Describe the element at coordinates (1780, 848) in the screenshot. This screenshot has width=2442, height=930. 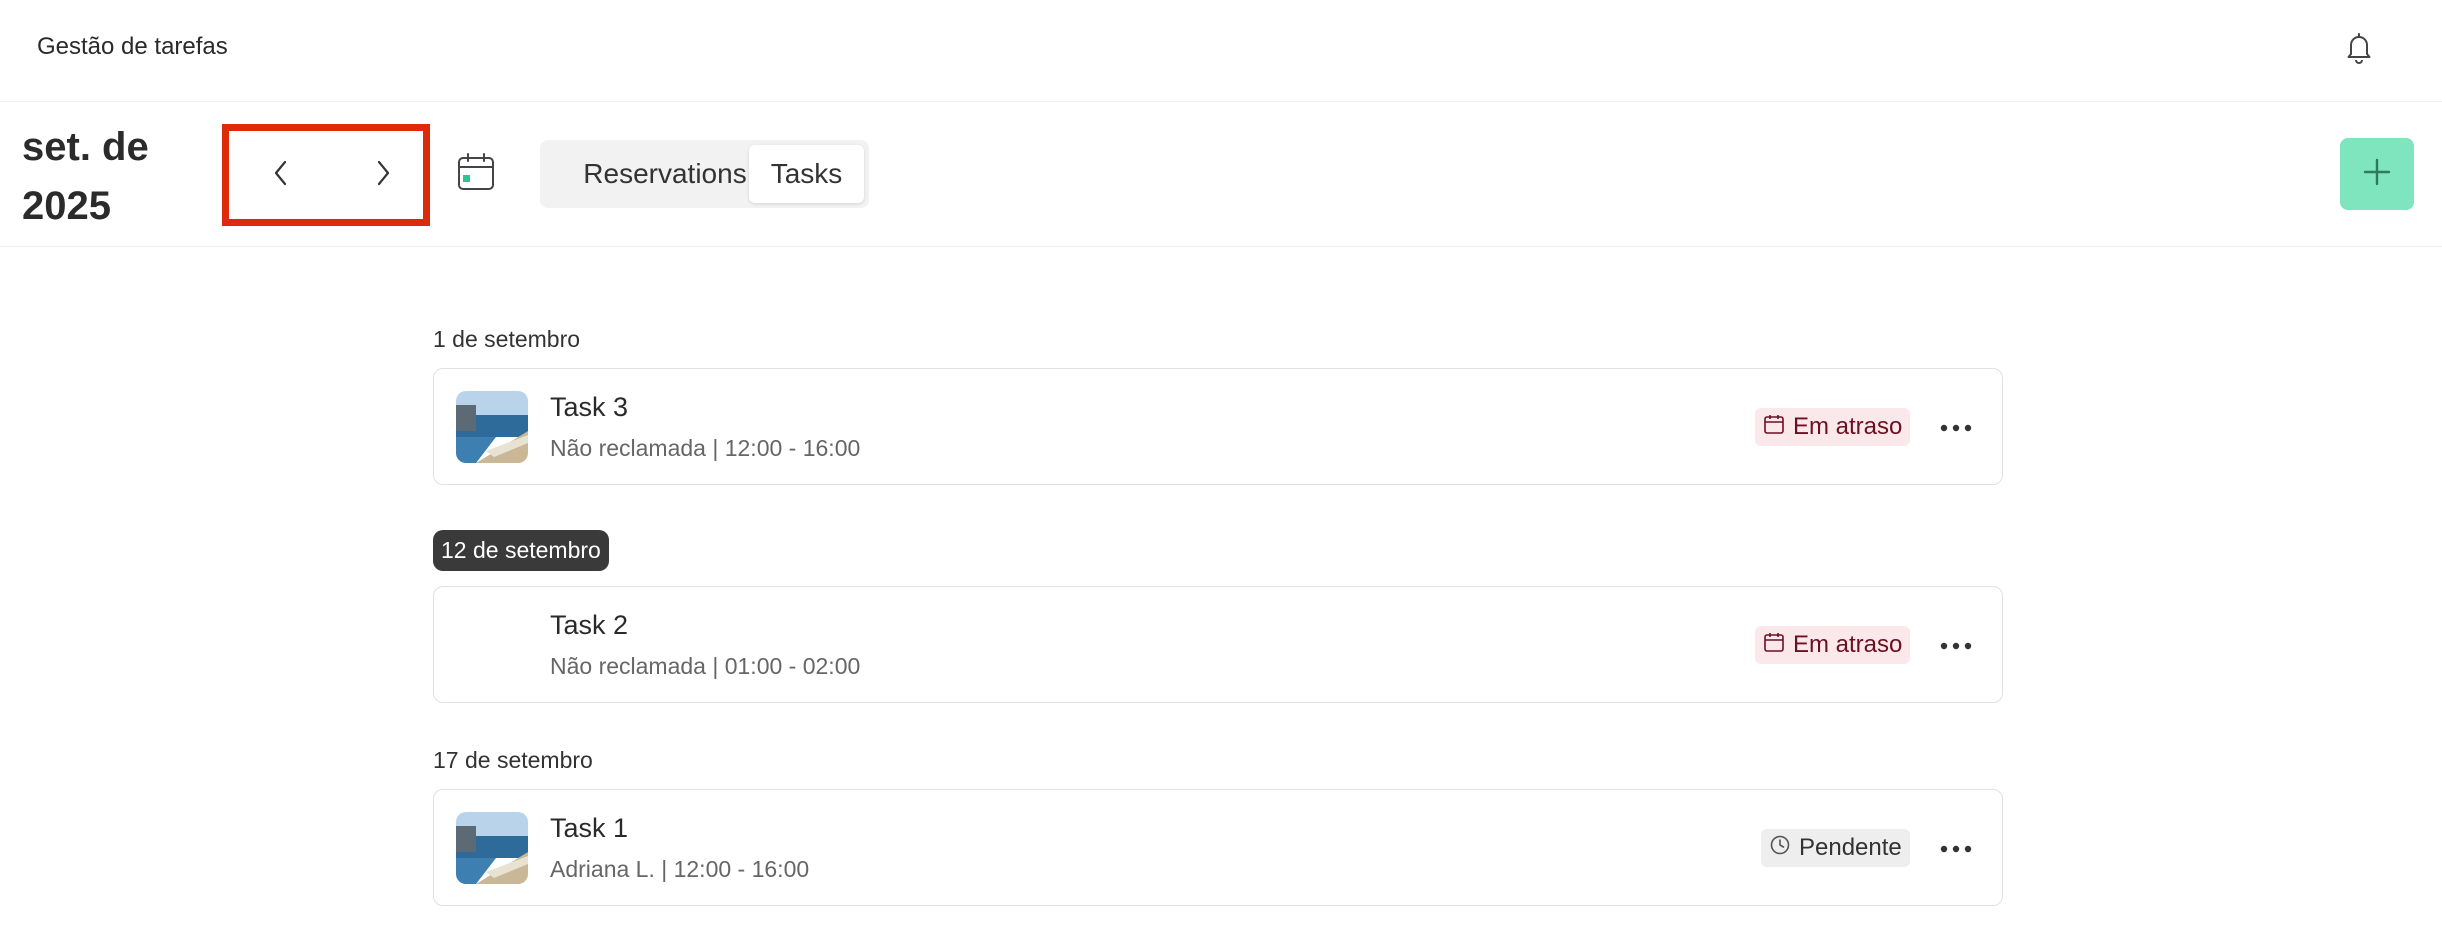
I see `clock-icon` at that location.